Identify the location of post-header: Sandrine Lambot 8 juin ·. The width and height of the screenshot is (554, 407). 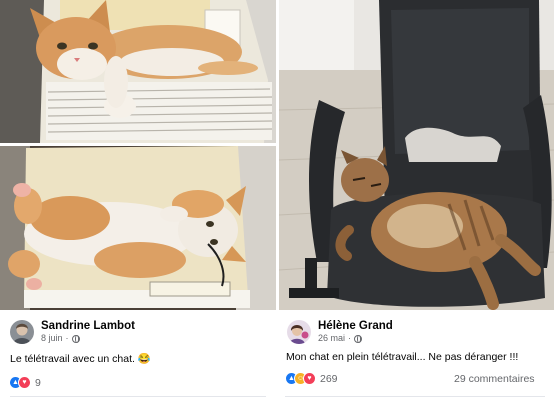
(72, 332).